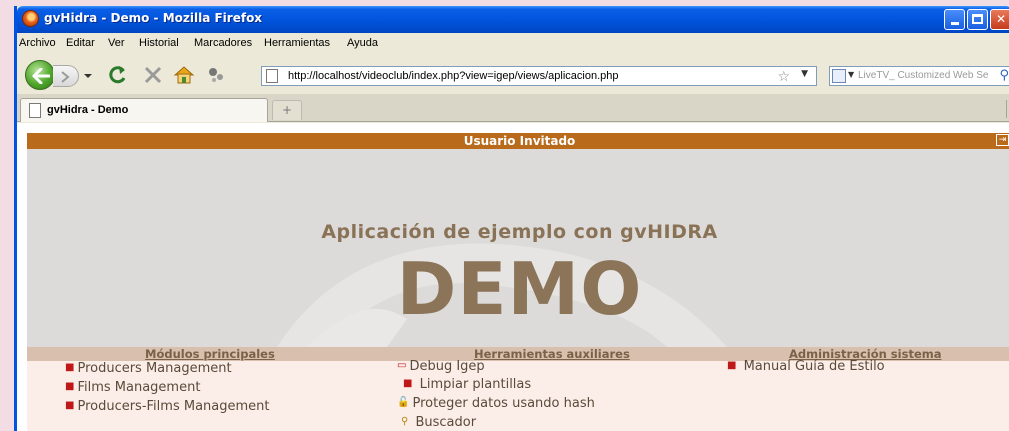 The image size is (1009, 431). I want to click on back-arrow-icon, so click(41, 76).